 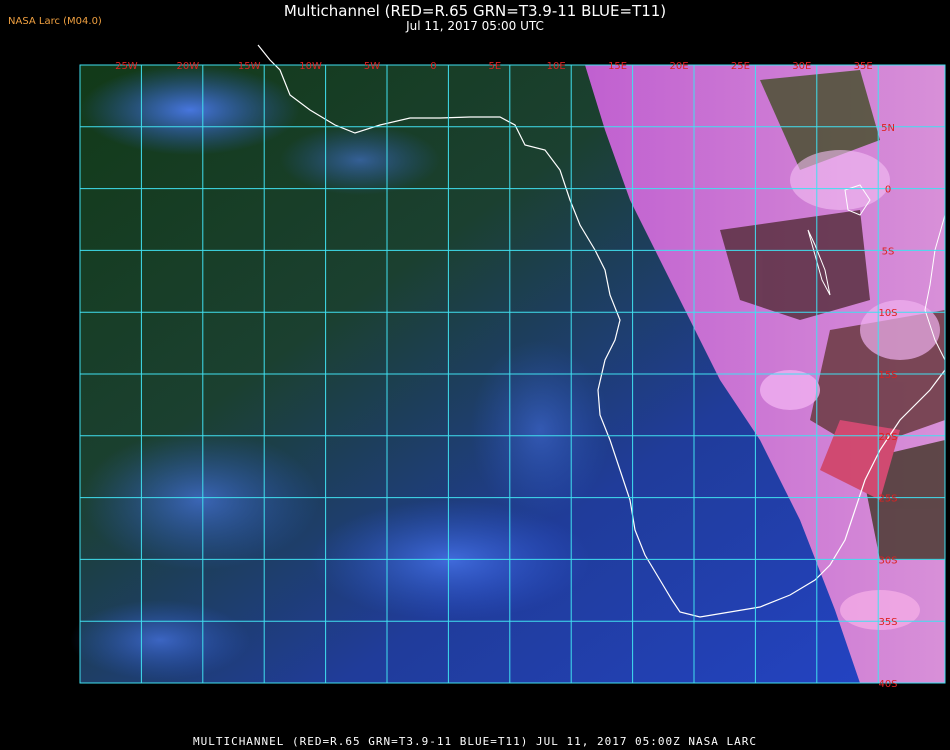 I want to click on latitude-label: 5S, so click(x=888, y=251).